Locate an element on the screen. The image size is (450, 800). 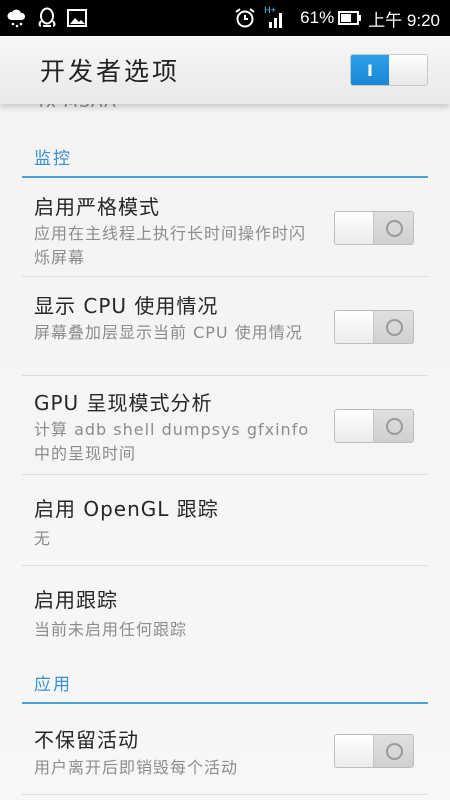
setting-title: 不保留活动 is located at coordinates (86, 740).